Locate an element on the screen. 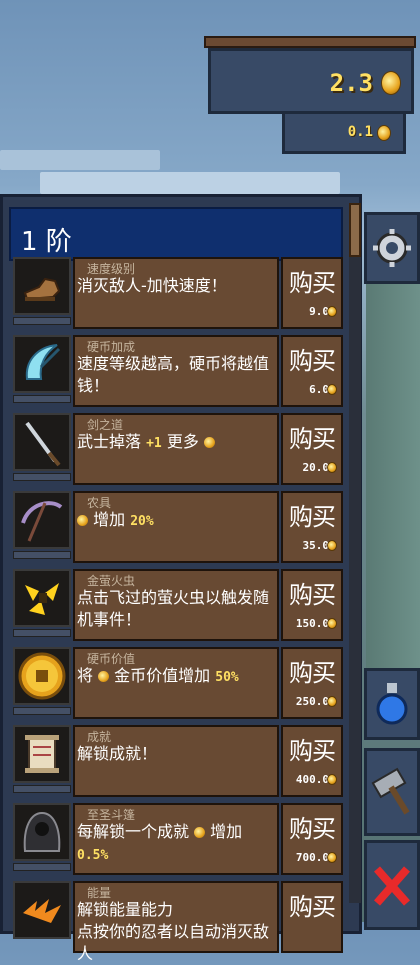 The height and width of the screenshot is (965, 420). side-panel-background is located at coordinates (393, 477).